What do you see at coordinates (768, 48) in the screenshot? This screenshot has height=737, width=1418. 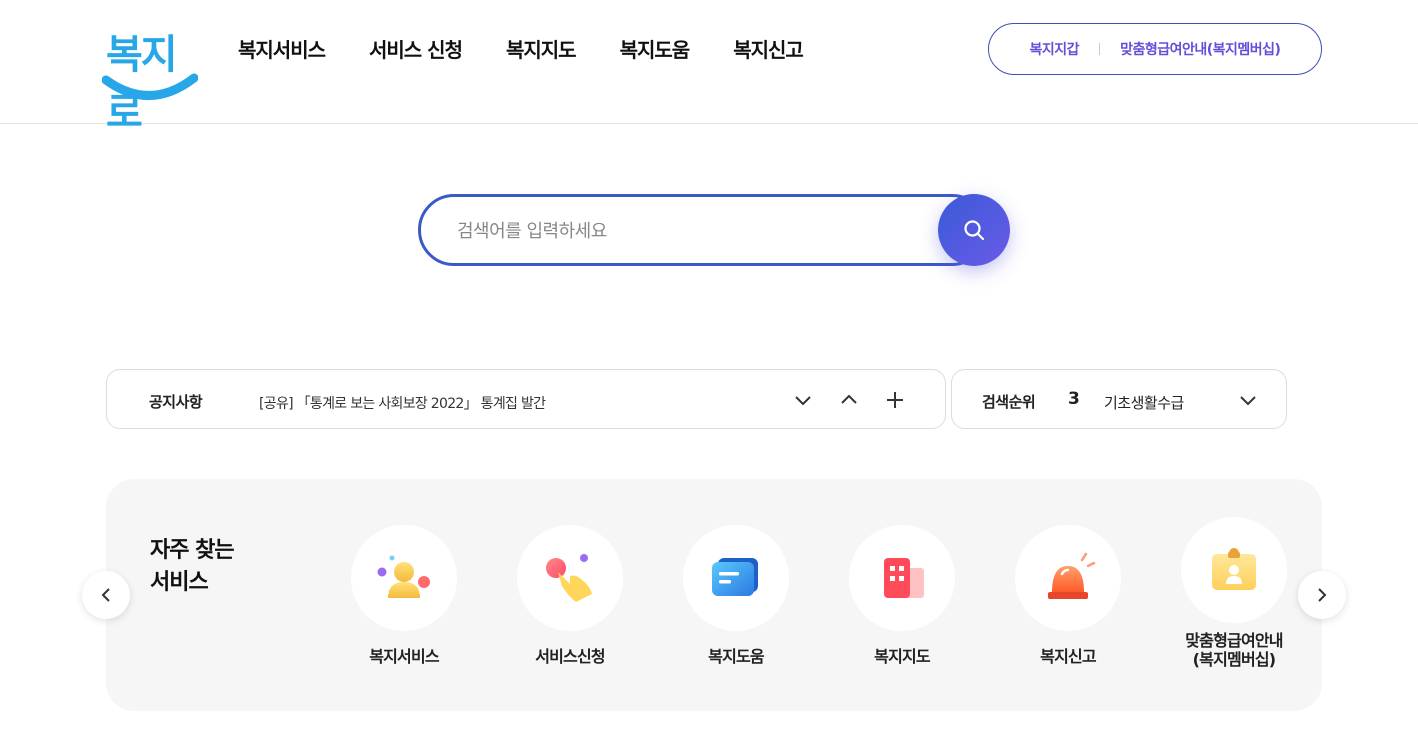 I see `nav-welfare-report: 복지신고` at bounding box center [768, 48].